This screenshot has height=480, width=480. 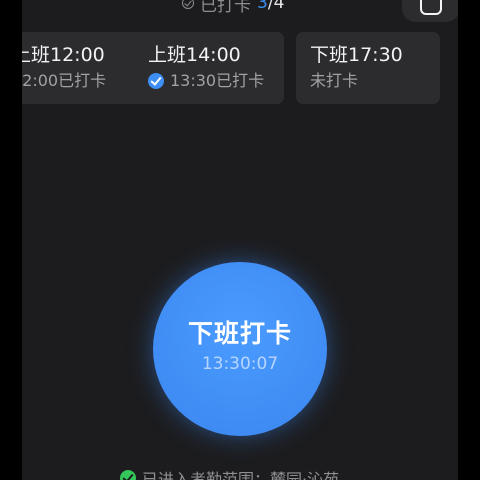 I want to click on checkin-progress: 已打卡 3/4, so click(x=233, y=8).